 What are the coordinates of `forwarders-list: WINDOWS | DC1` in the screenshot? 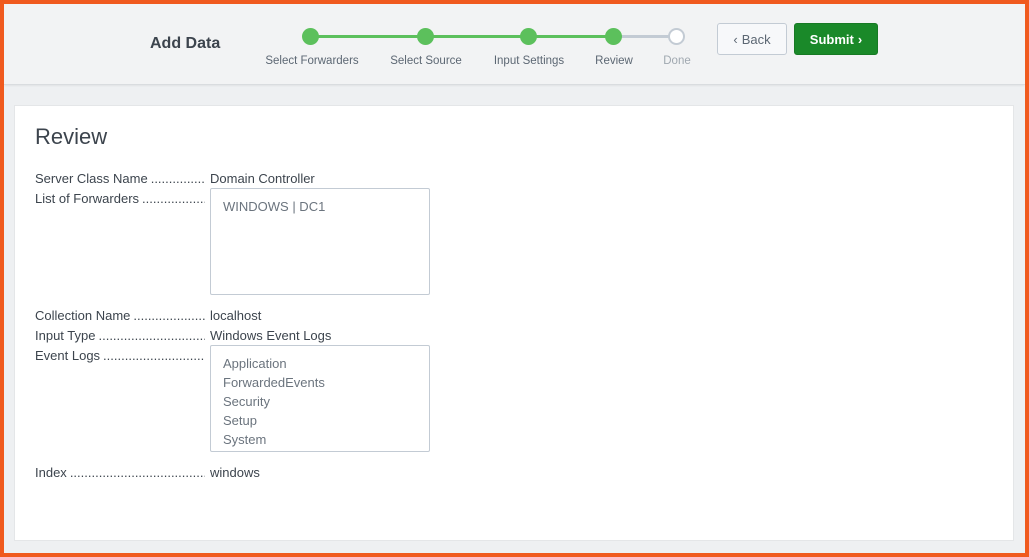 It's located at (320, 241).